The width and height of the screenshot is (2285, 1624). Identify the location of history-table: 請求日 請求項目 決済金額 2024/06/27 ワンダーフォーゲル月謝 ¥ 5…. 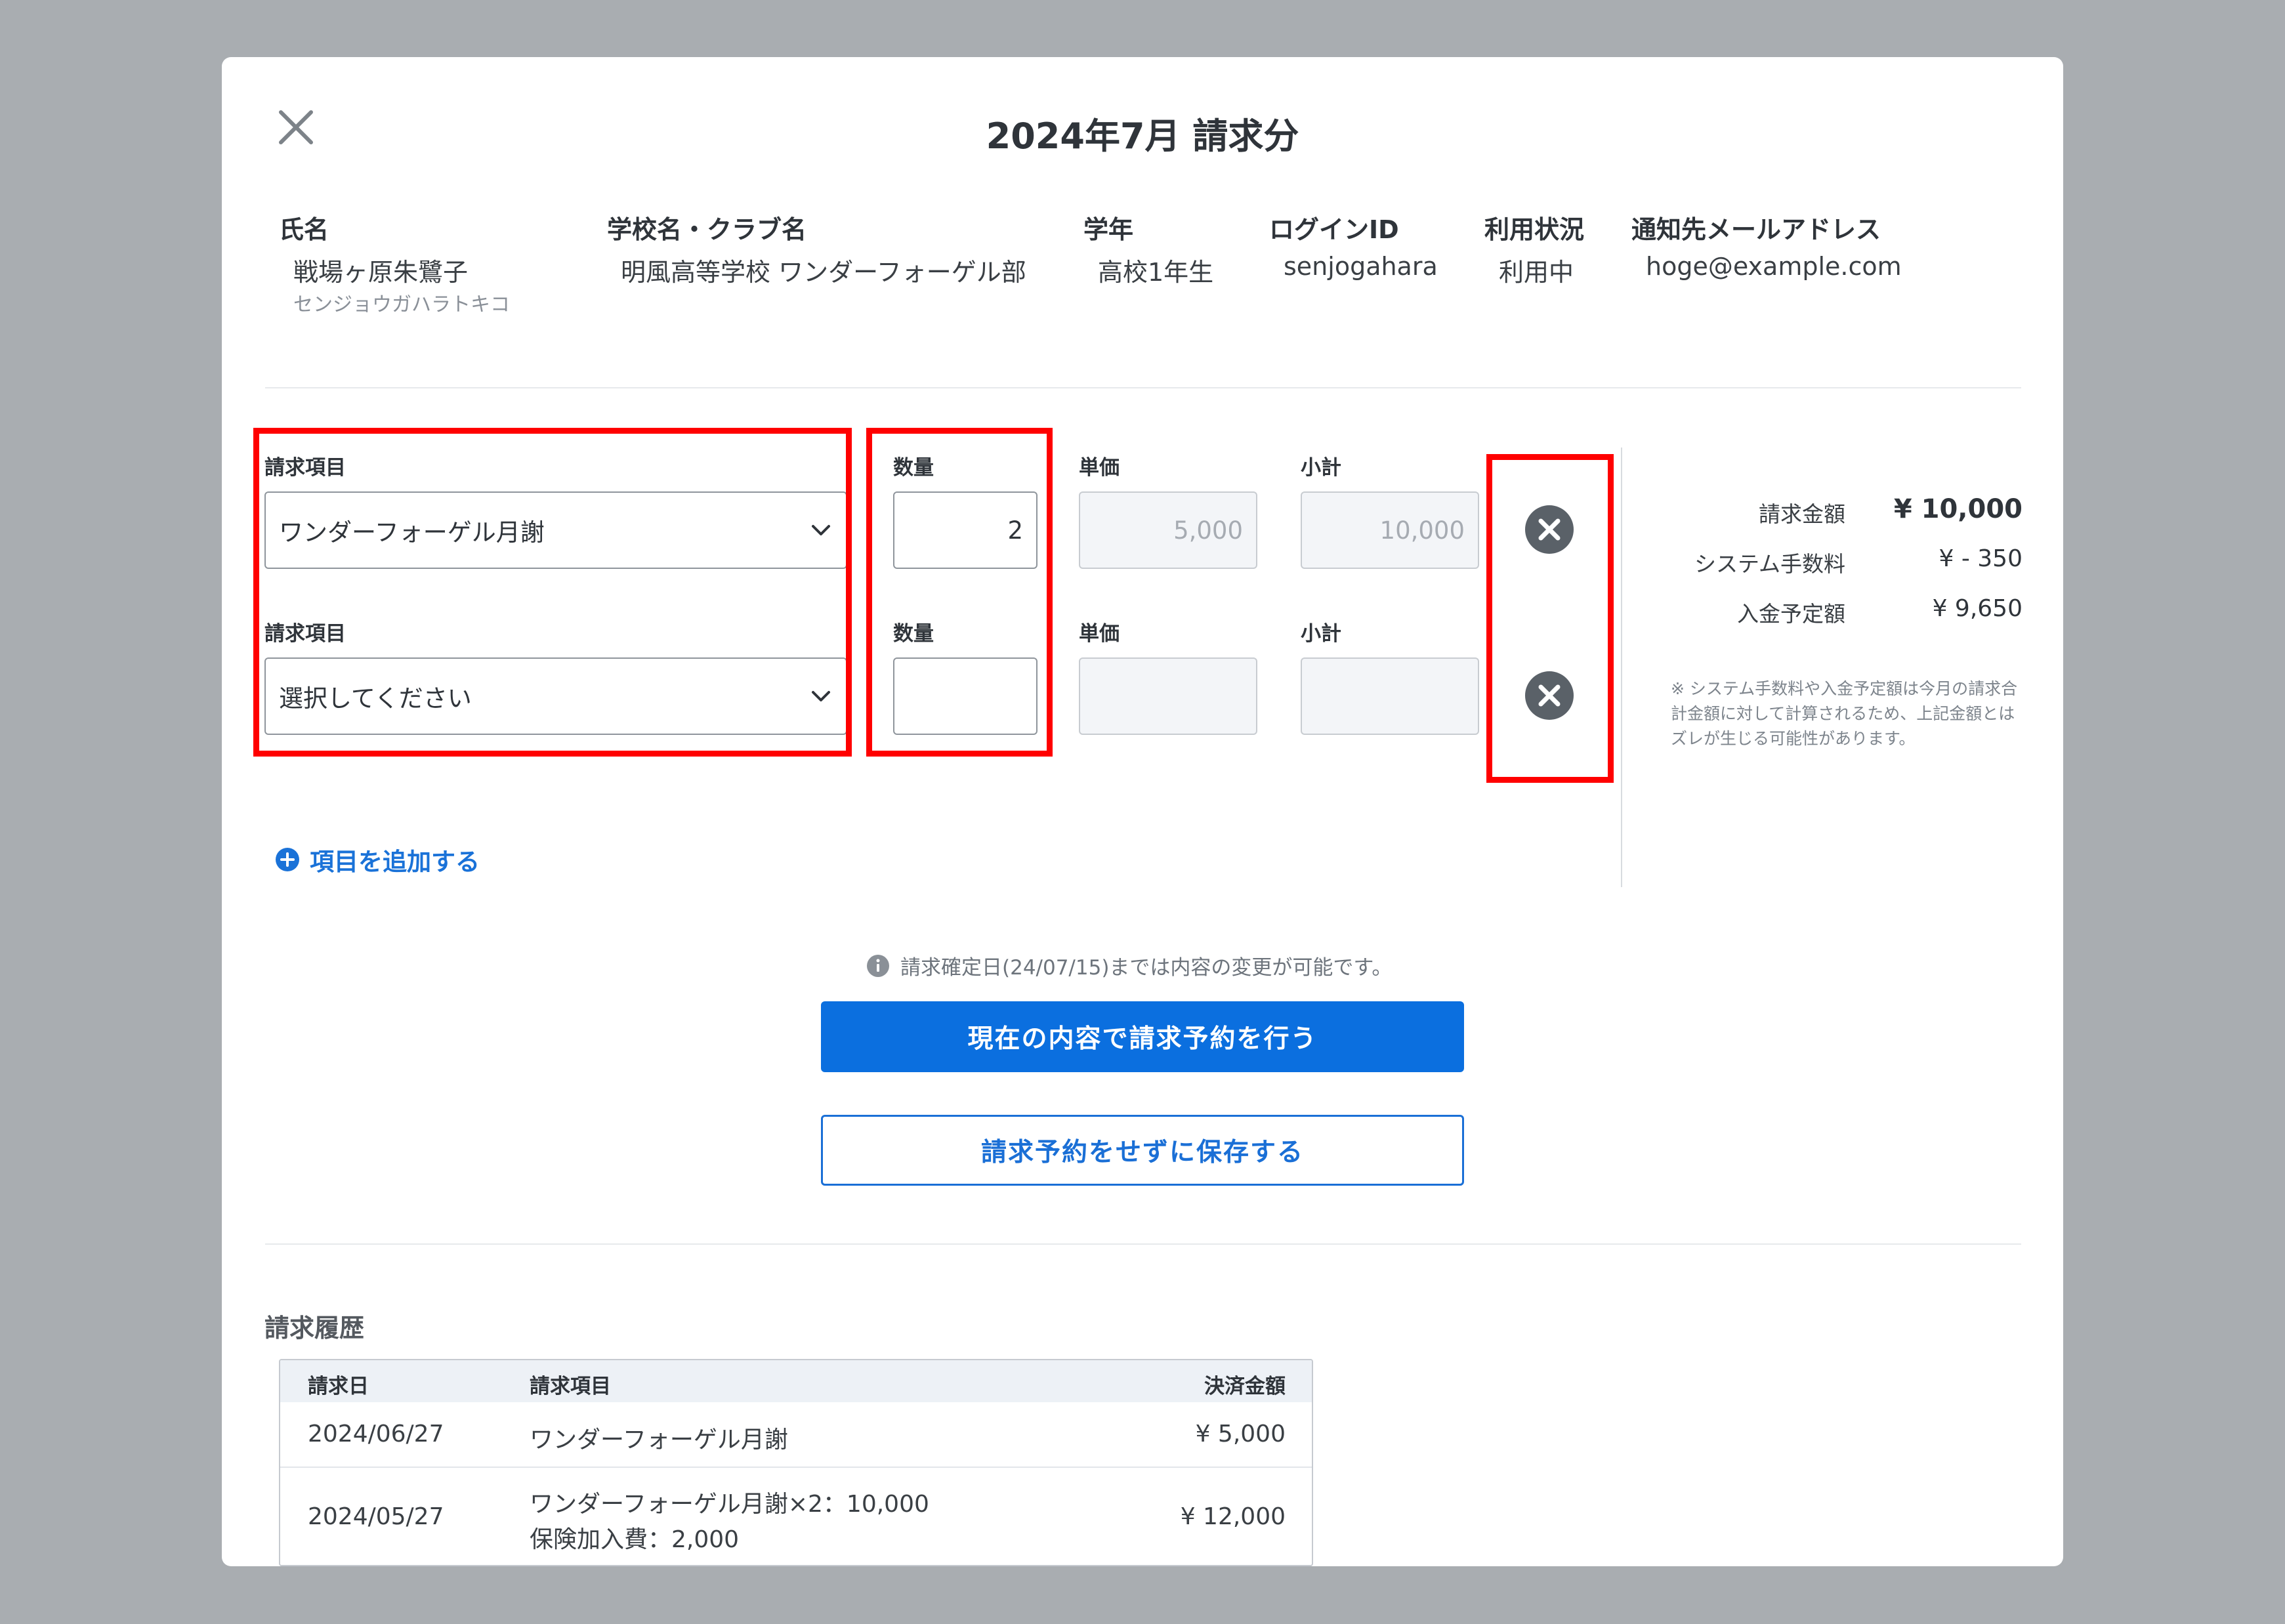
(796, 1462).